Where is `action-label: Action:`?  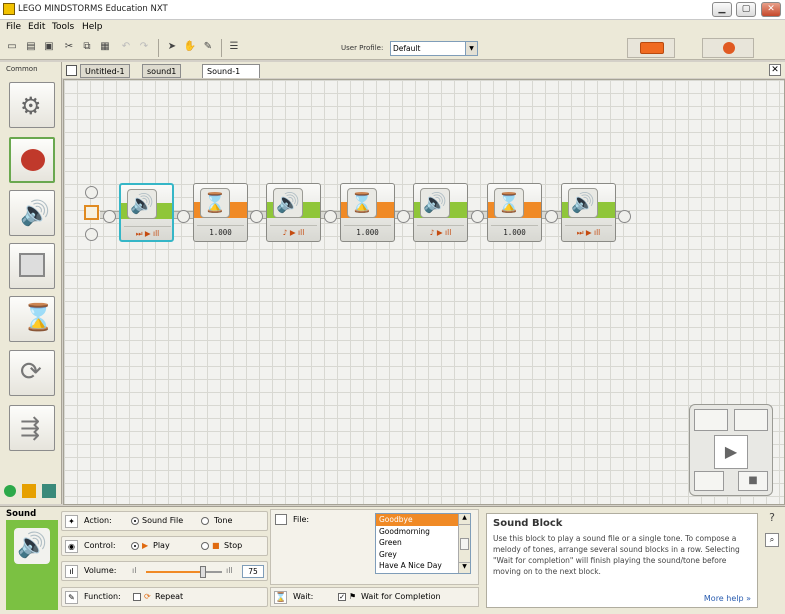
action-label: Action: is located at coordinates (98, 520).